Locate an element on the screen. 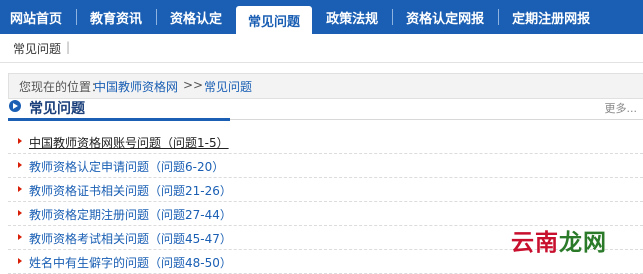 This screenshot has height=274, width=643. list-item: 中国教师资格网账号问题（问题1-5） is located at coordinates (325, 142).